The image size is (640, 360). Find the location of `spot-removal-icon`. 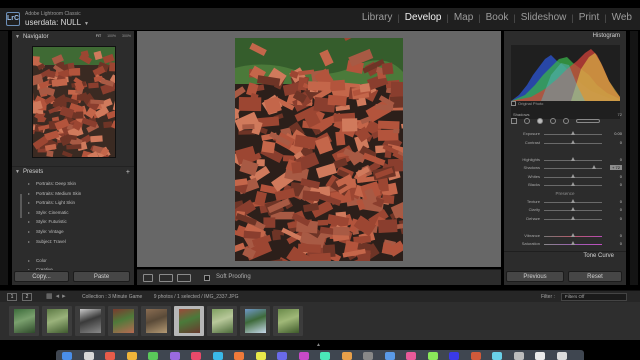

spot-removal-icon is located at coordinates (527, 121).